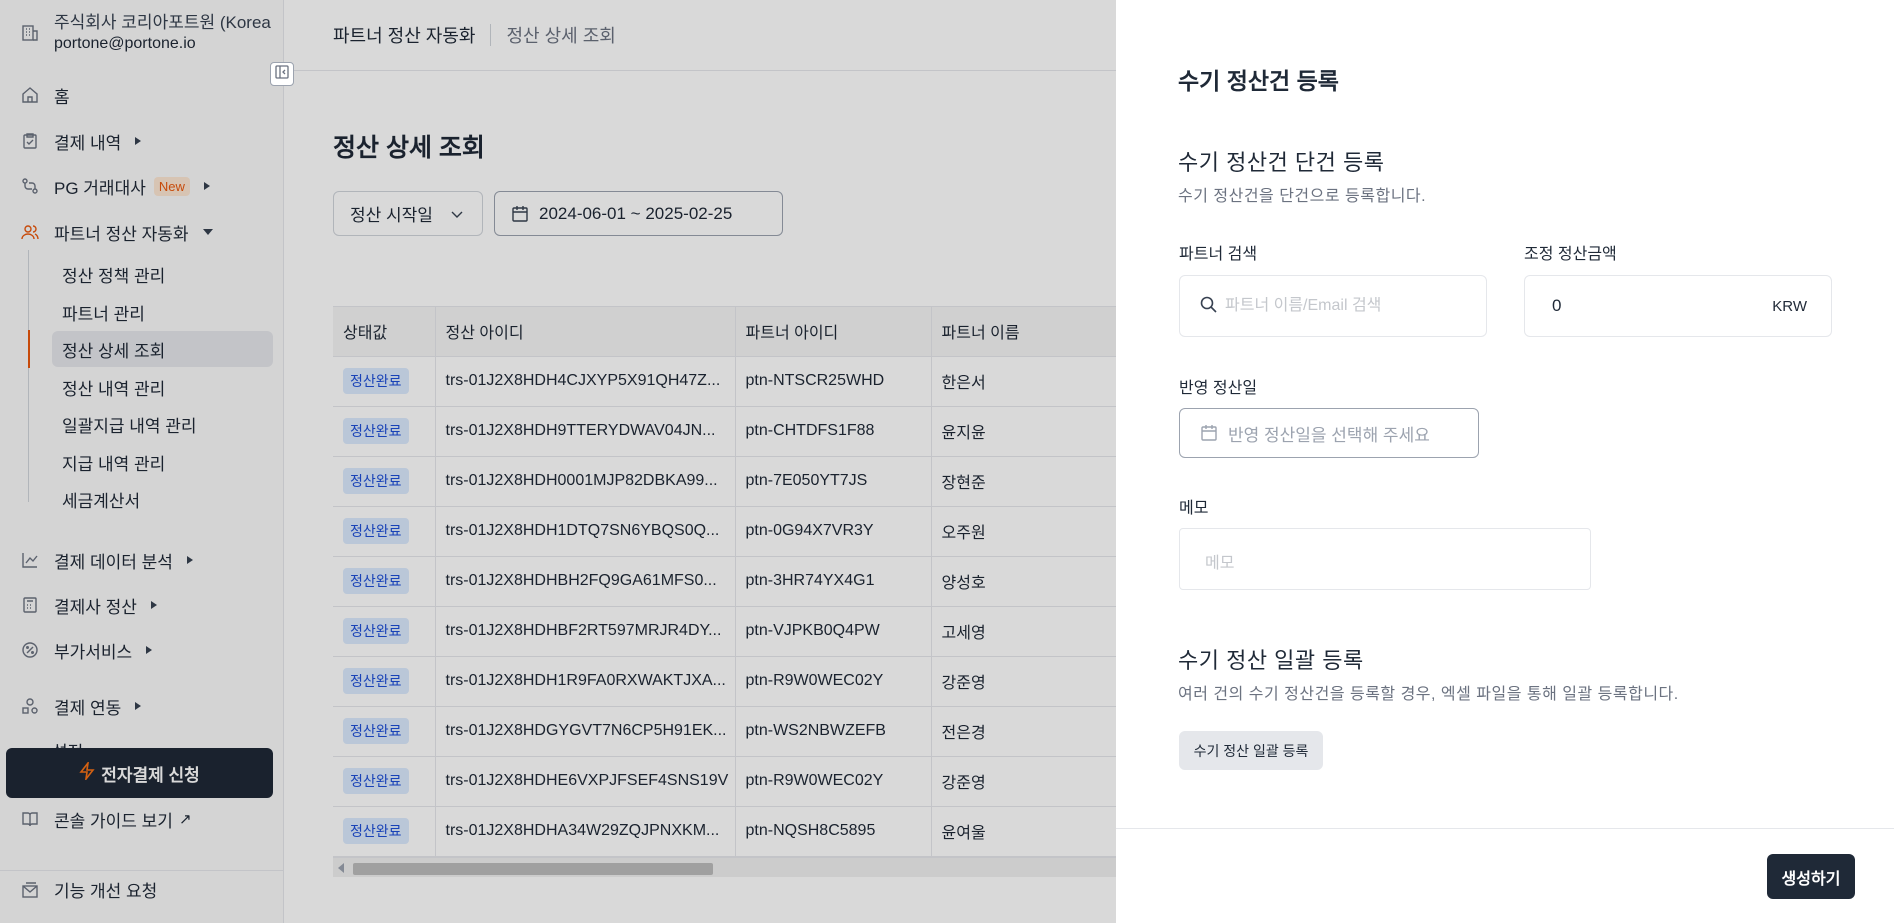  What do you see at coordinates (1557, 305) in the screenshot?
I see `amount-value: 0` at bounding box center [1557, 305].